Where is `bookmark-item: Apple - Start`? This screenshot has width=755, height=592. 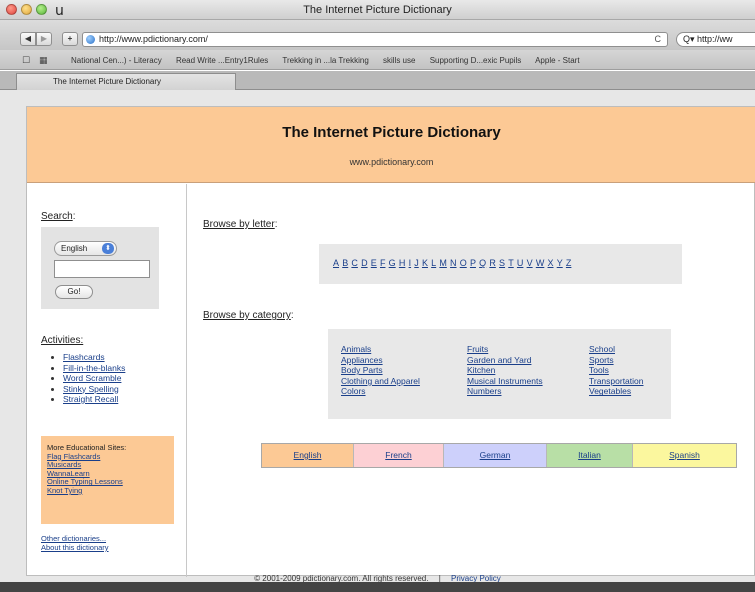
bookmark-item: Apple - Start is located at coordinates (557, 60).